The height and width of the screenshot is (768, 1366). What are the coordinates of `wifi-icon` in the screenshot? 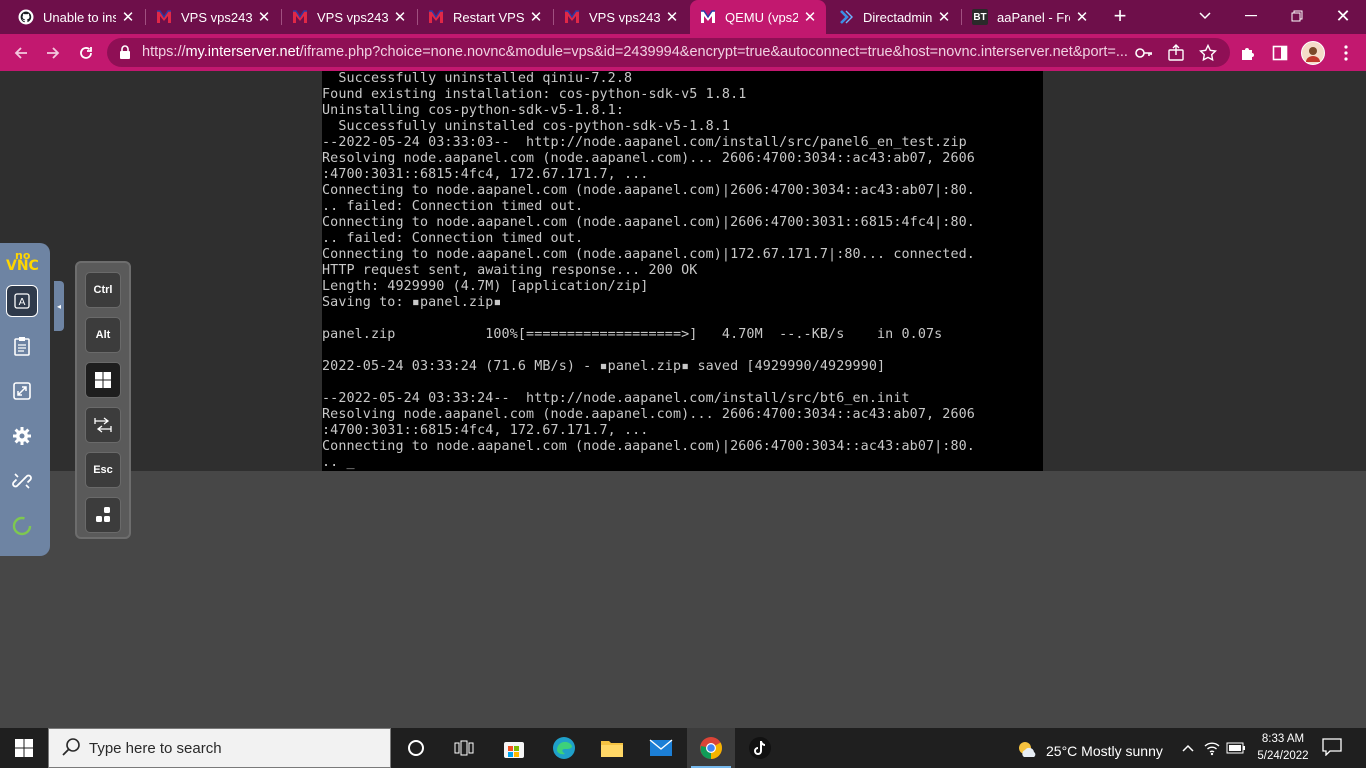 It's located at (1212, 748).